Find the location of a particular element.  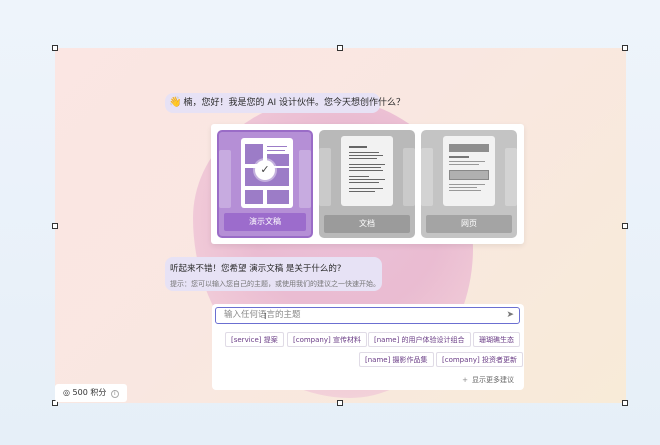

credits-label: 500 积分 is located at coordinates (89, 392).